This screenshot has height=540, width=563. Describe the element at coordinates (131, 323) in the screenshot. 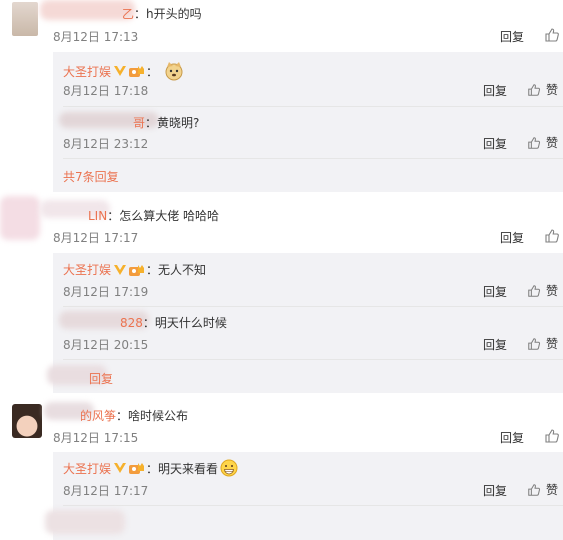

I see `username-tail: 828` at that location.